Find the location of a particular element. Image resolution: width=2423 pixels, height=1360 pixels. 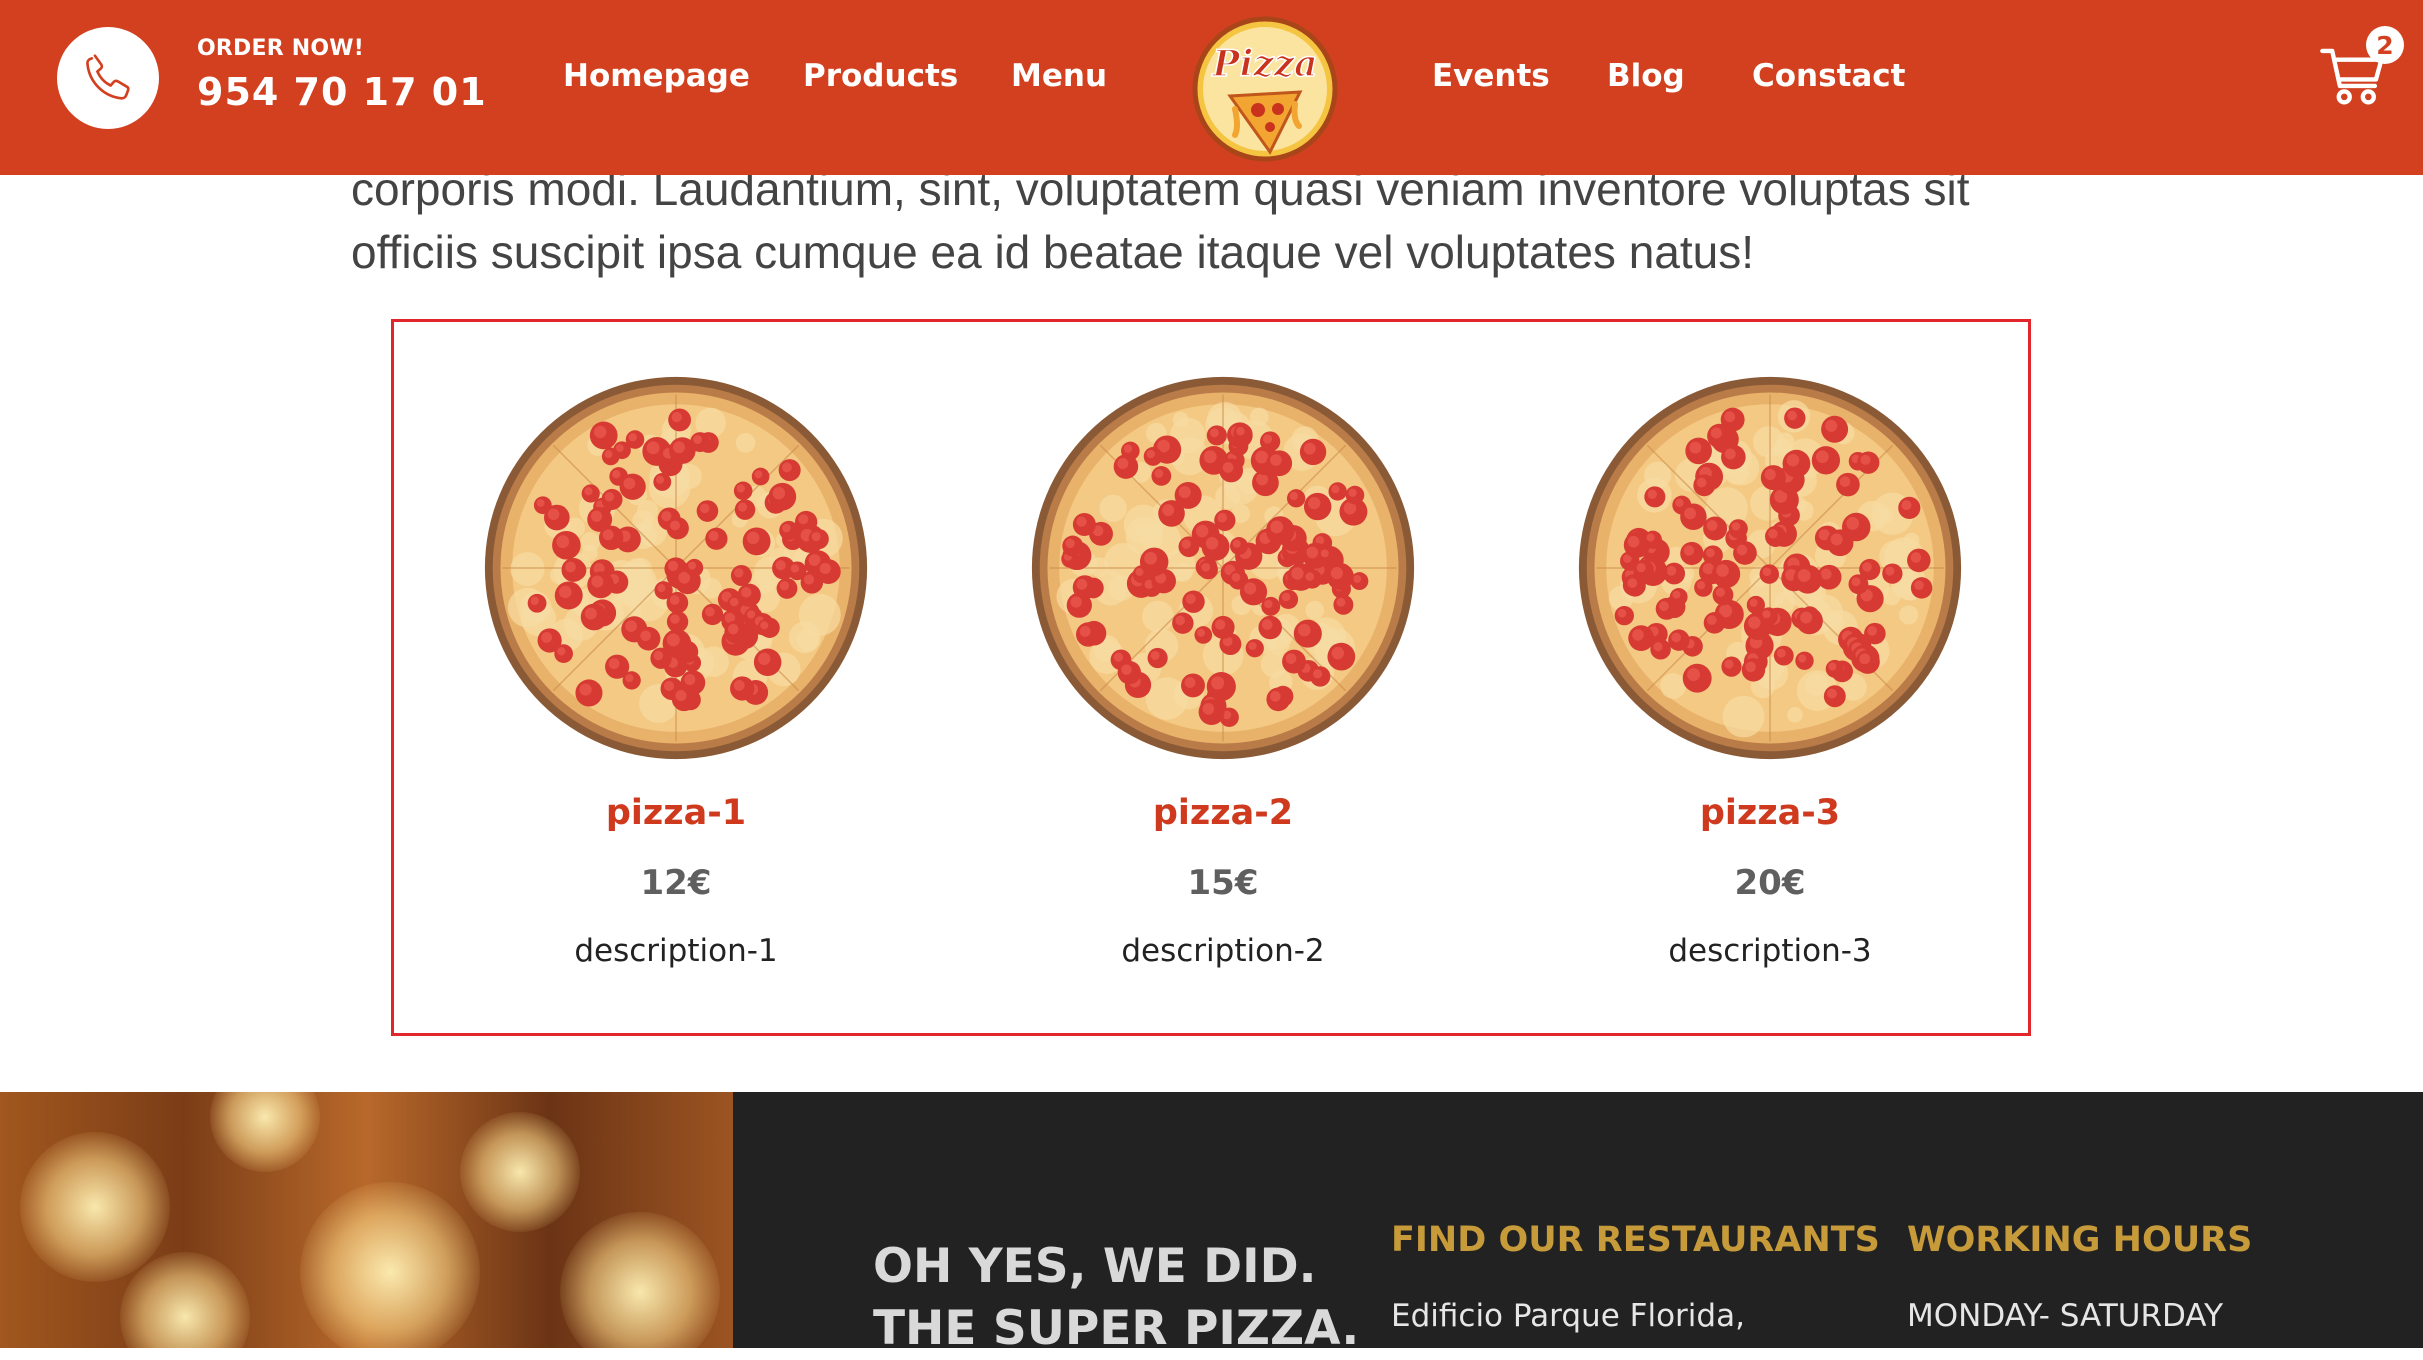

product-price: 20€ is located at coordinates (1770, 883).